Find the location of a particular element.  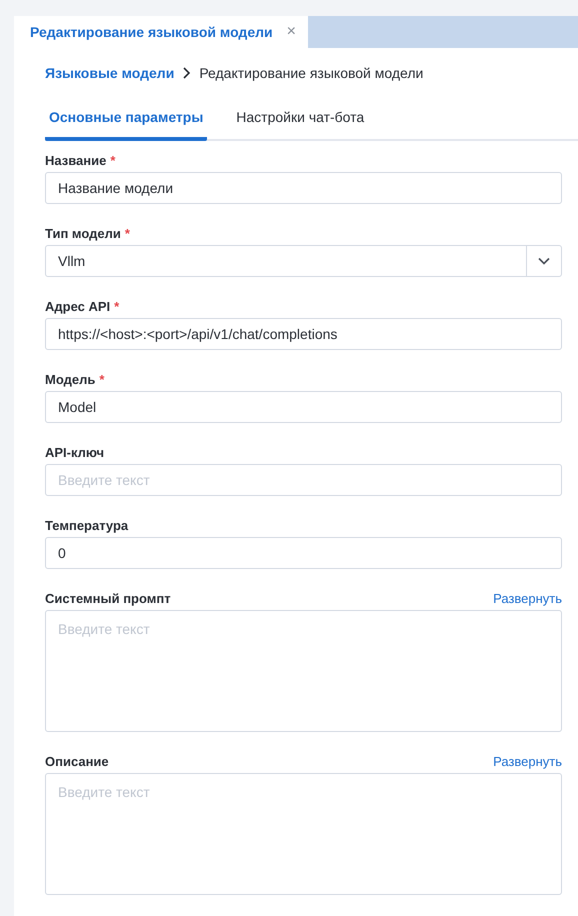

select-field: Vllm is located at coordinates (303, 261).